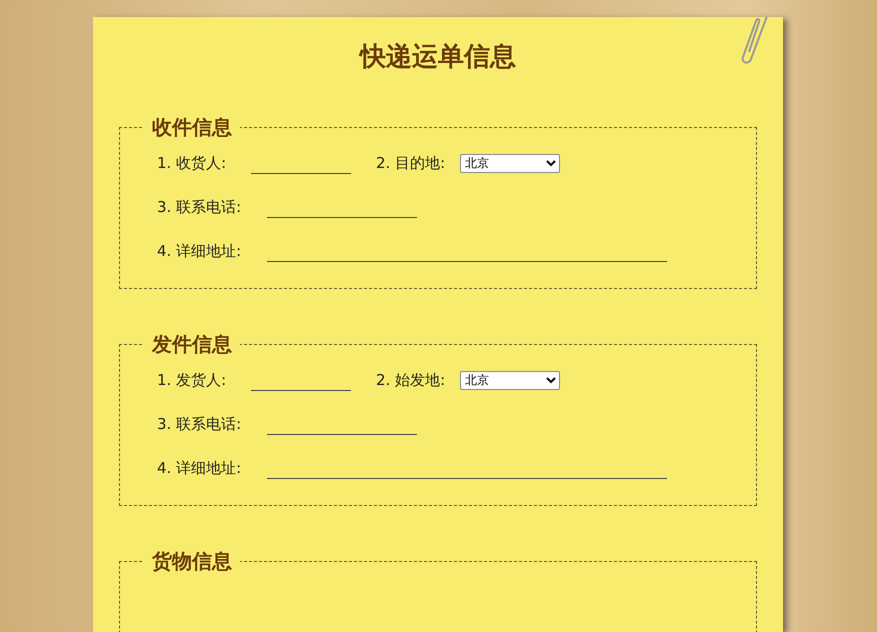 Image resolution: width=877 pixels, height=632 pixels. What do you see at coordinates (192, 127) in the screenshot?
I see `section-title: 收件信息` at bounding box center [192, 127].